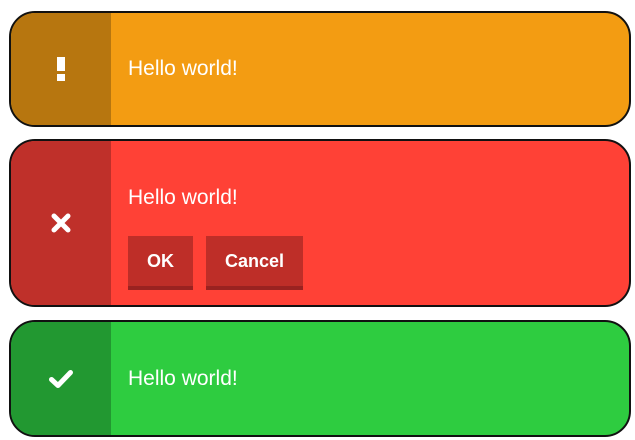  What do you see at coordinates (183, 378) in the screenshot?
I see `success-message: Hello world!` at bounding box center [183, 378].